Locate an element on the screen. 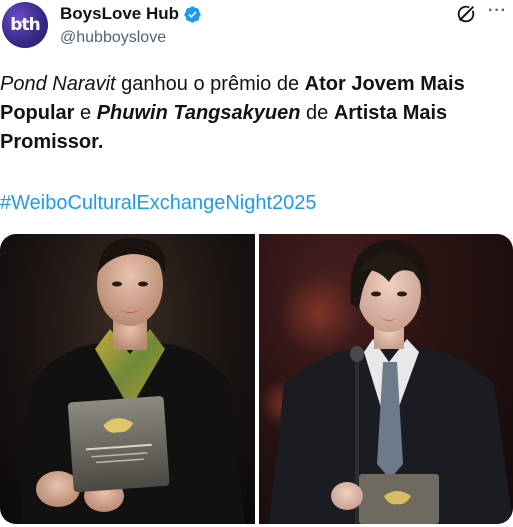 The image size is (513, 527). author-name-row: BoysLove Hub is located at coordinates (131, 14).